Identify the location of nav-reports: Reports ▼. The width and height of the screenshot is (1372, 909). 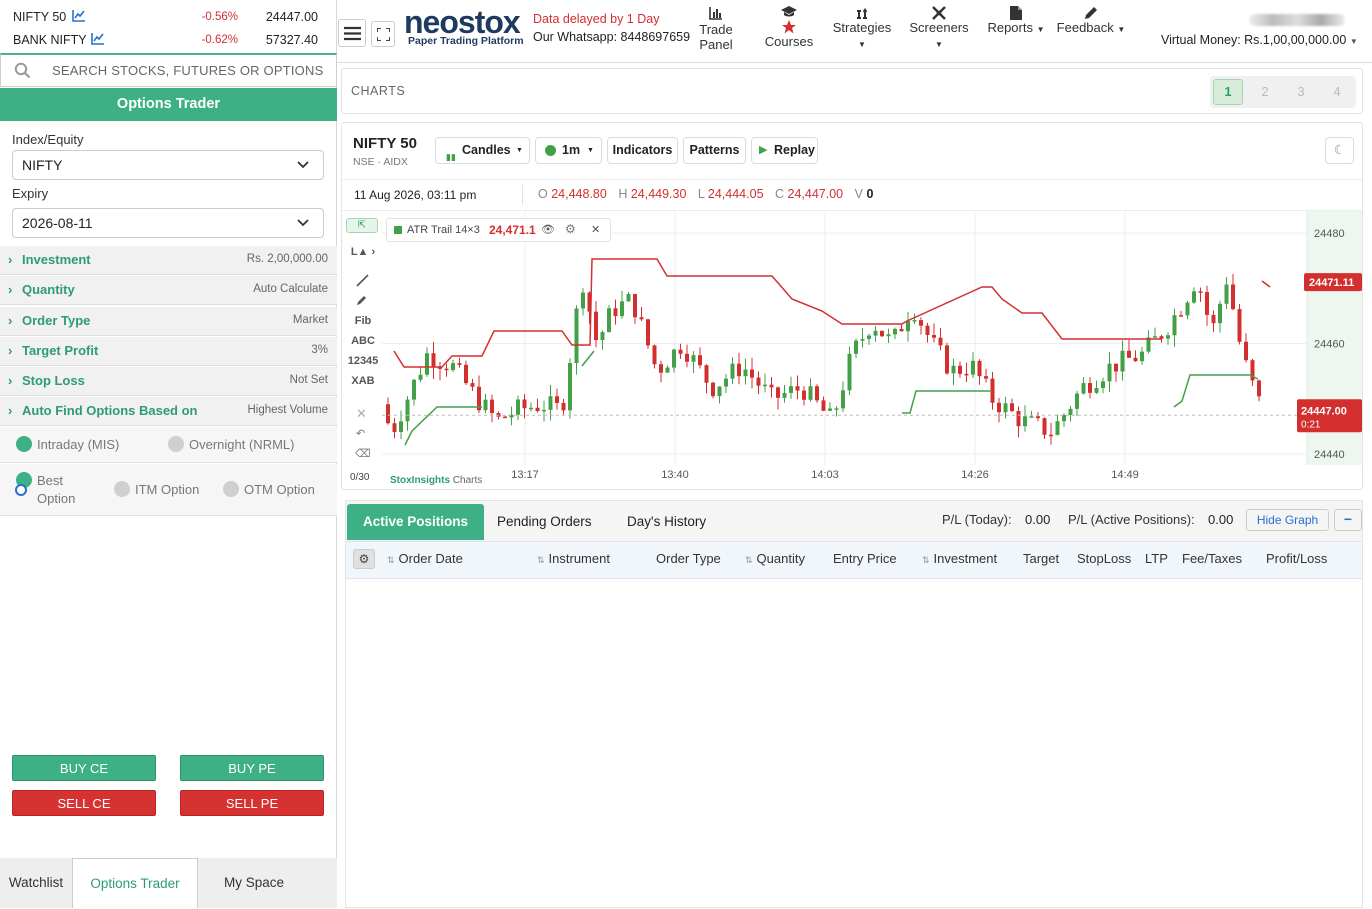
(1016, 19).